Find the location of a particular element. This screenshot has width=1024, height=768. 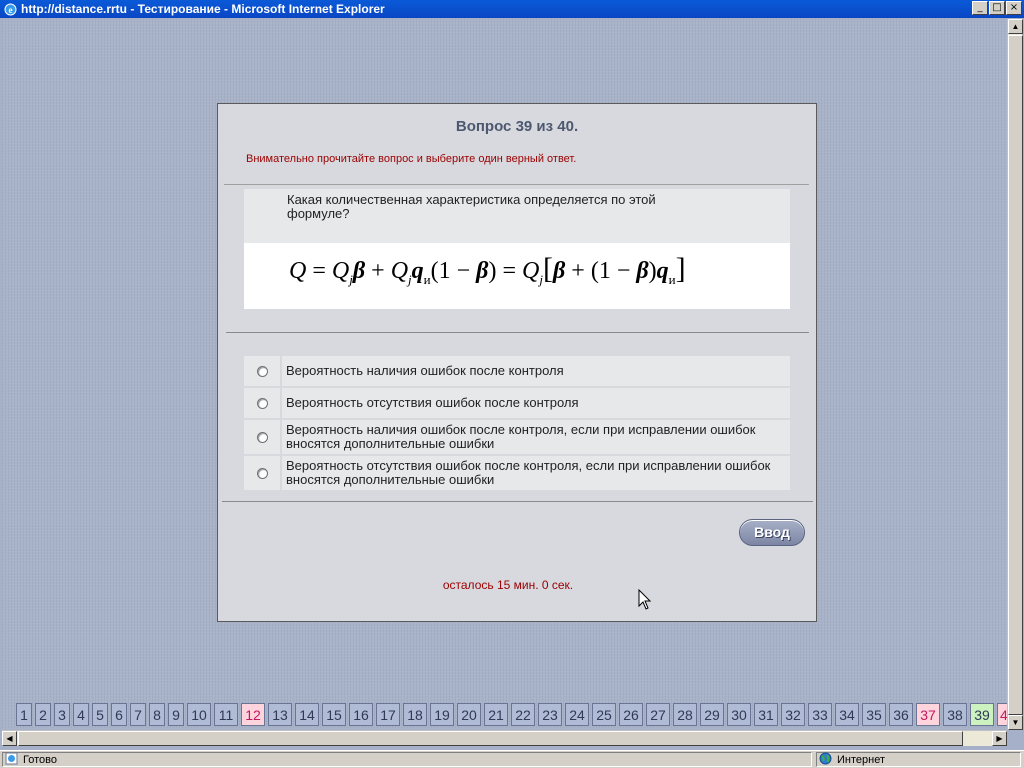

question-nav-item-30: 30 is located at coordinates (739, 714).